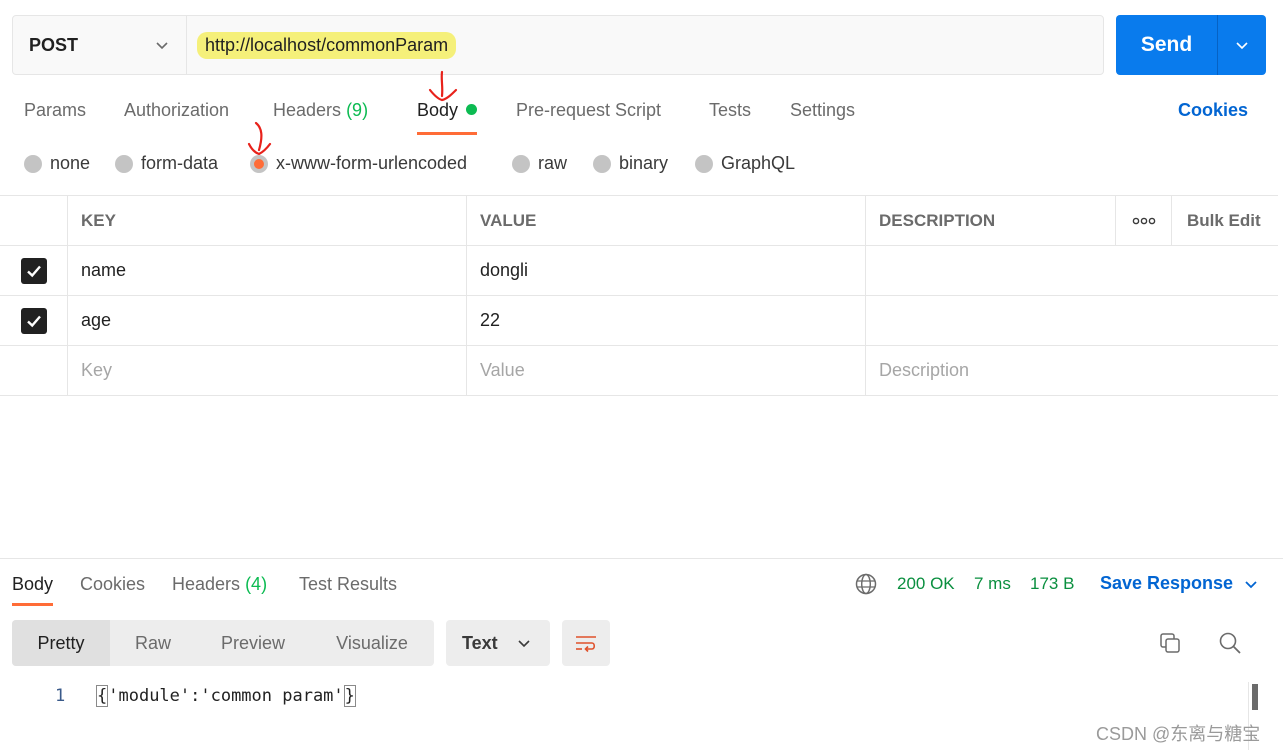 The image size is (1283, 750). Describe the element at coordinates (480, 642) in the screenshot. I see `response-format-label: Text` at that location.